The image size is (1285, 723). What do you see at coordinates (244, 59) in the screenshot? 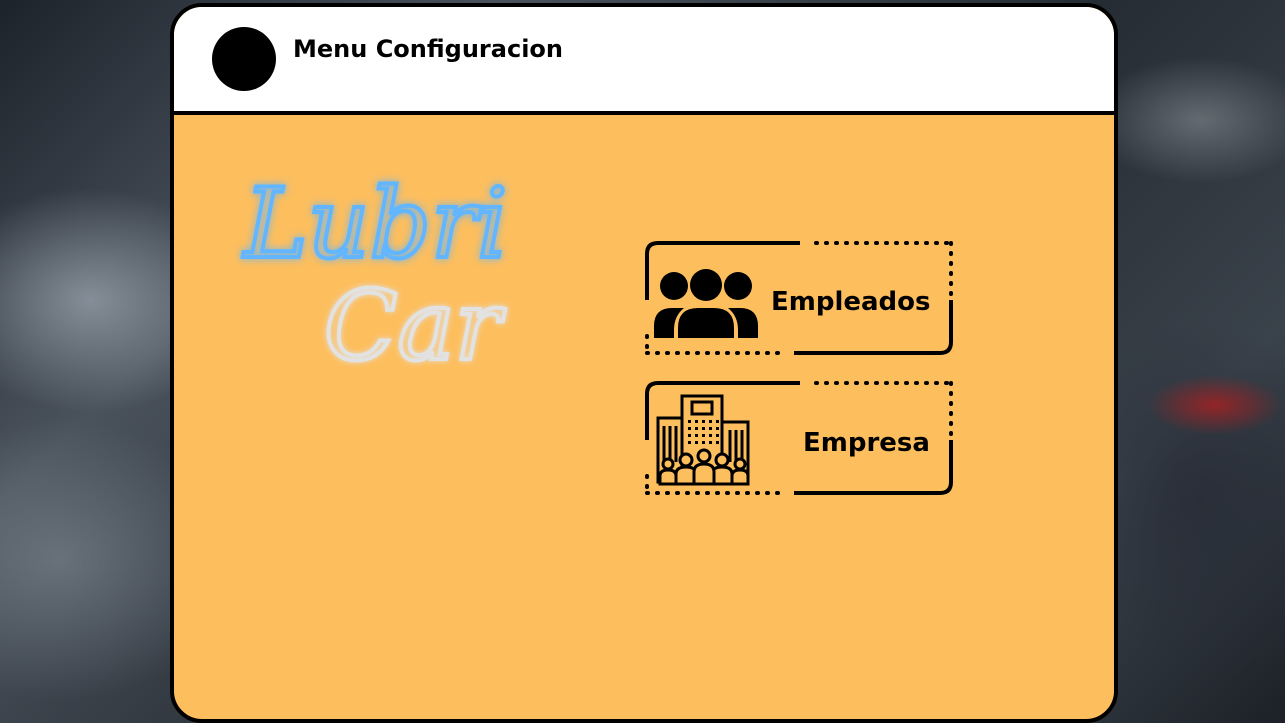
I see `avatar` at bounding box center [244, 59].